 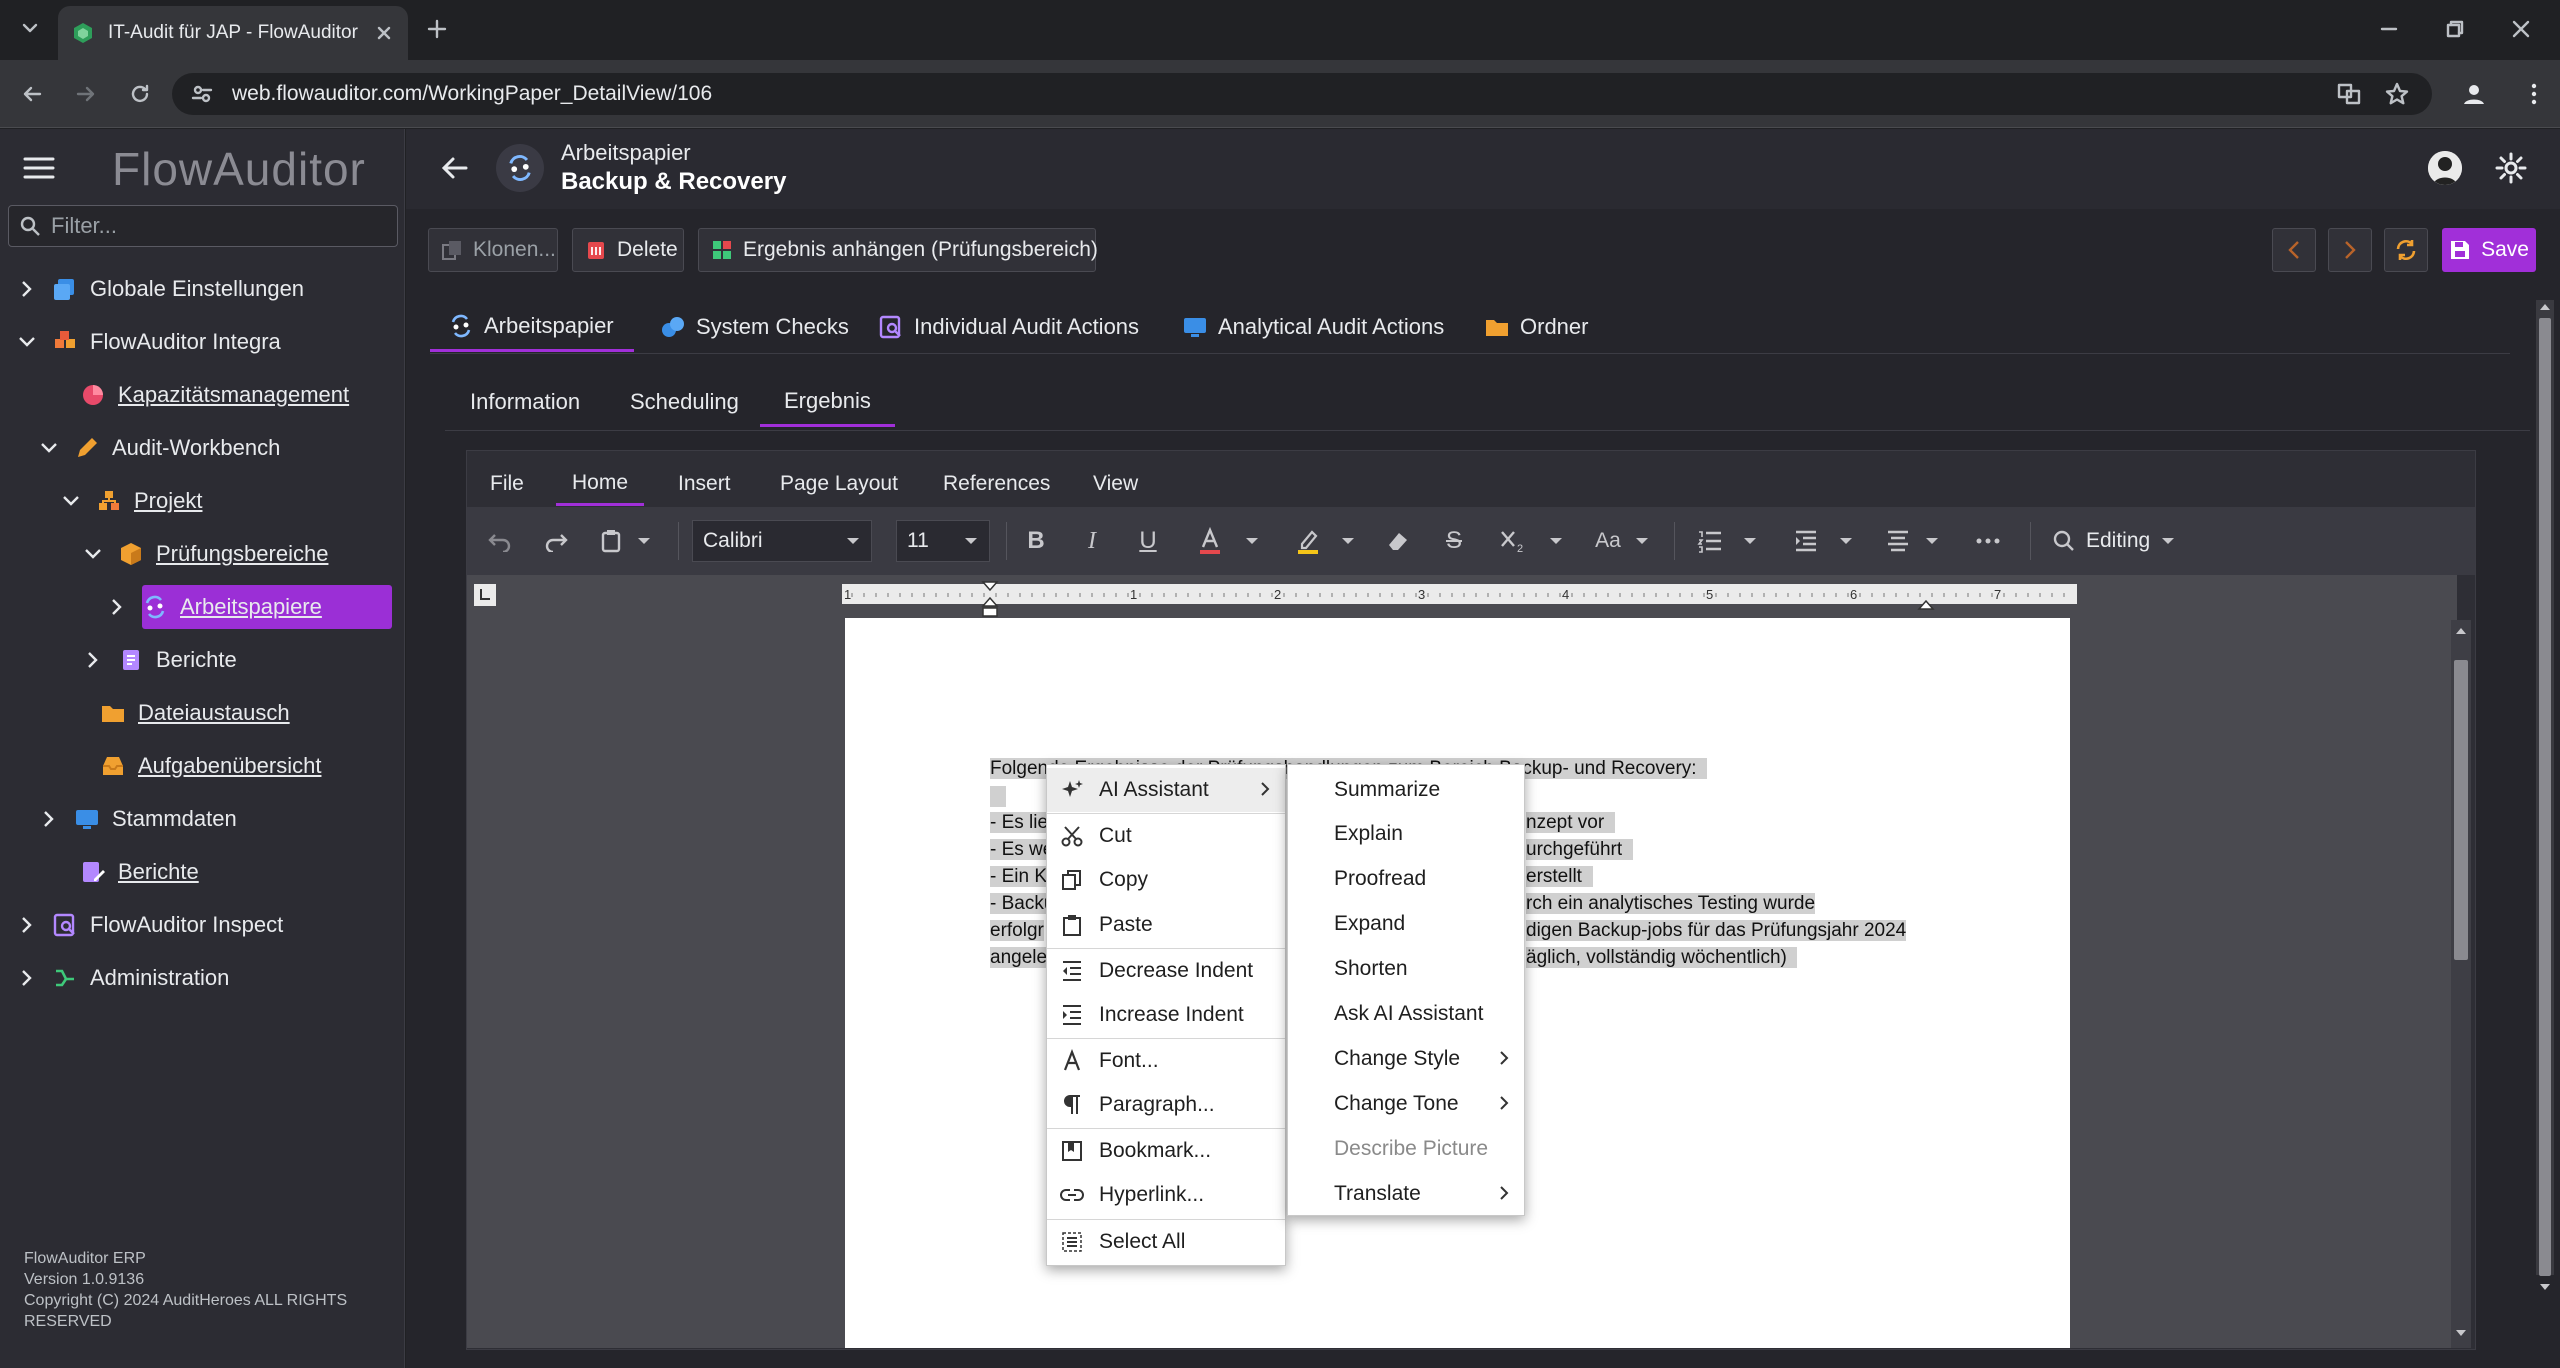 I want to click on doc-line-tail: urchgeführt, so click(x=1579, y=850).